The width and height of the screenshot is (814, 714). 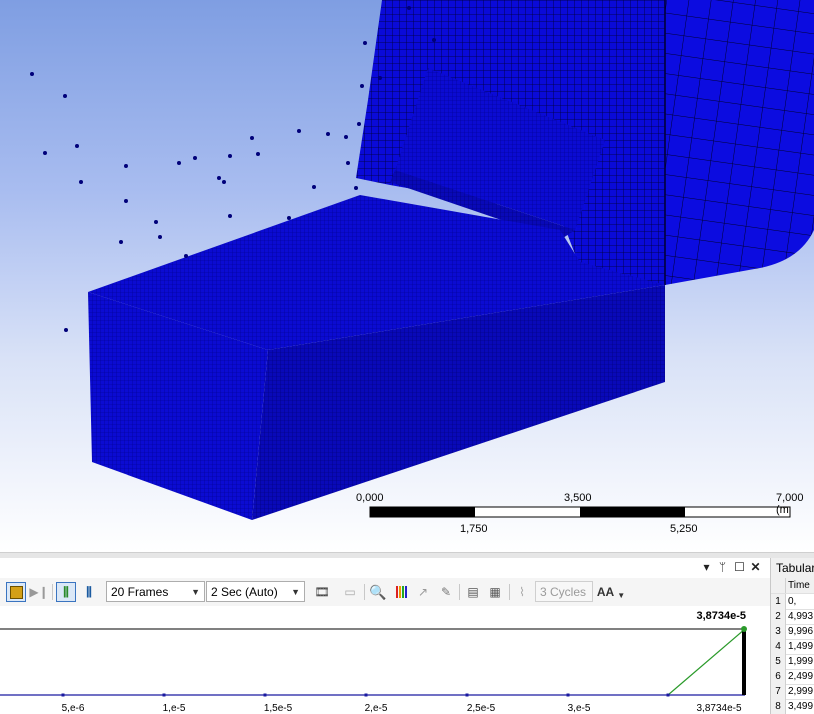 I want to click on time-cell: 3,499, so click(x=801, y=706).